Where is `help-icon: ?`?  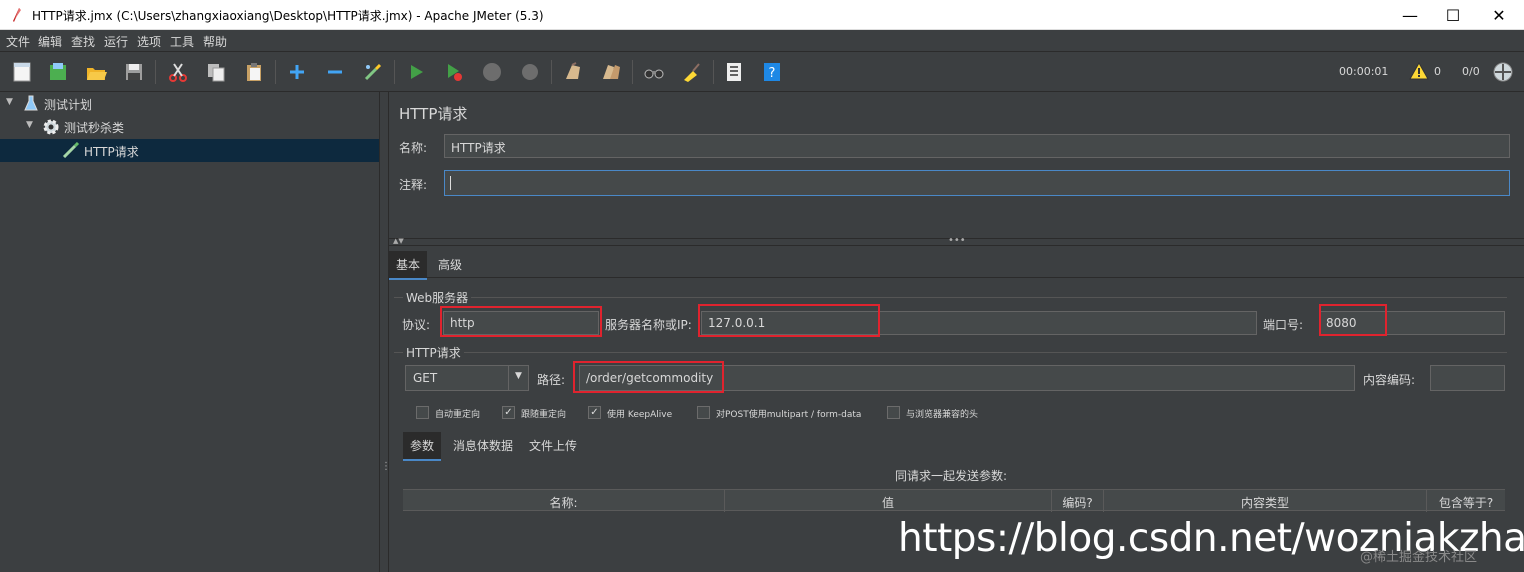
help-icon: ? is located at coordinates (772, 72).